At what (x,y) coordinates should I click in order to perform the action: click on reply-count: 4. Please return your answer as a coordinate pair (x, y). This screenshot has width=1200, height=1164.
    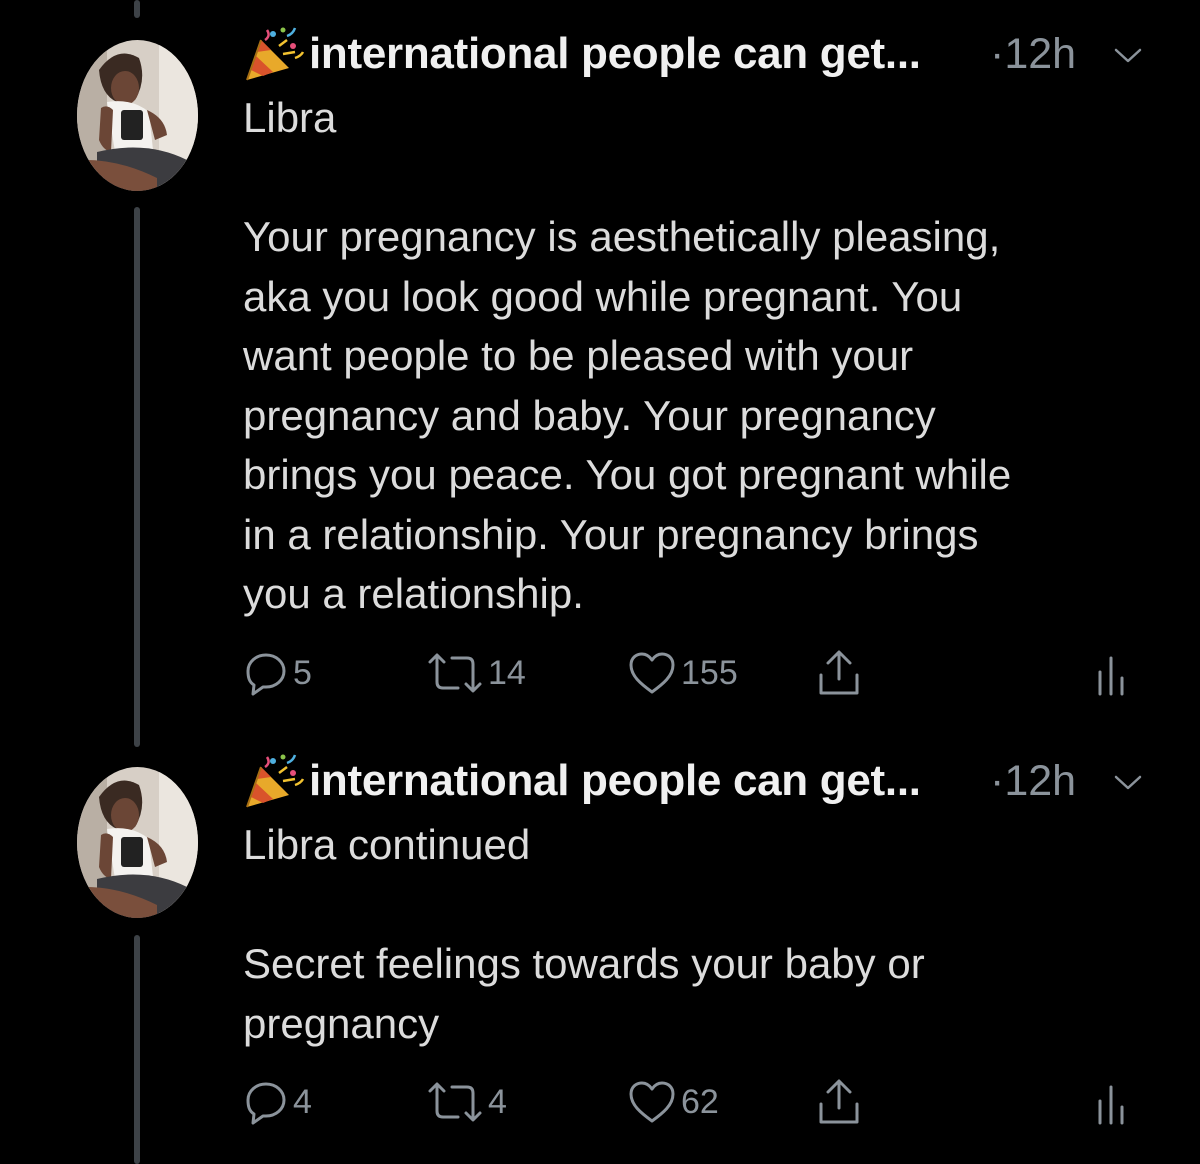
    Looking at the image, I should click on (302, 1101).